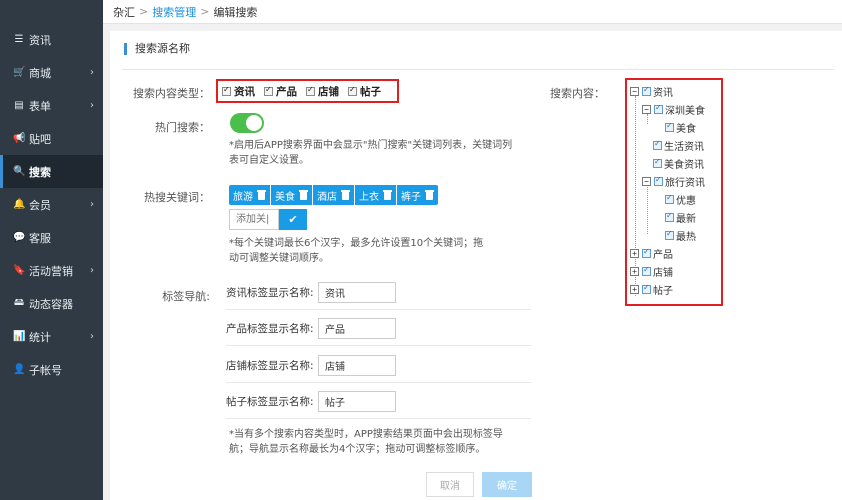 The height and width of the screenshot is (500, 842). I want to click on tree-node-shenzhen-food: − 深圳美食, so click(673, 109).